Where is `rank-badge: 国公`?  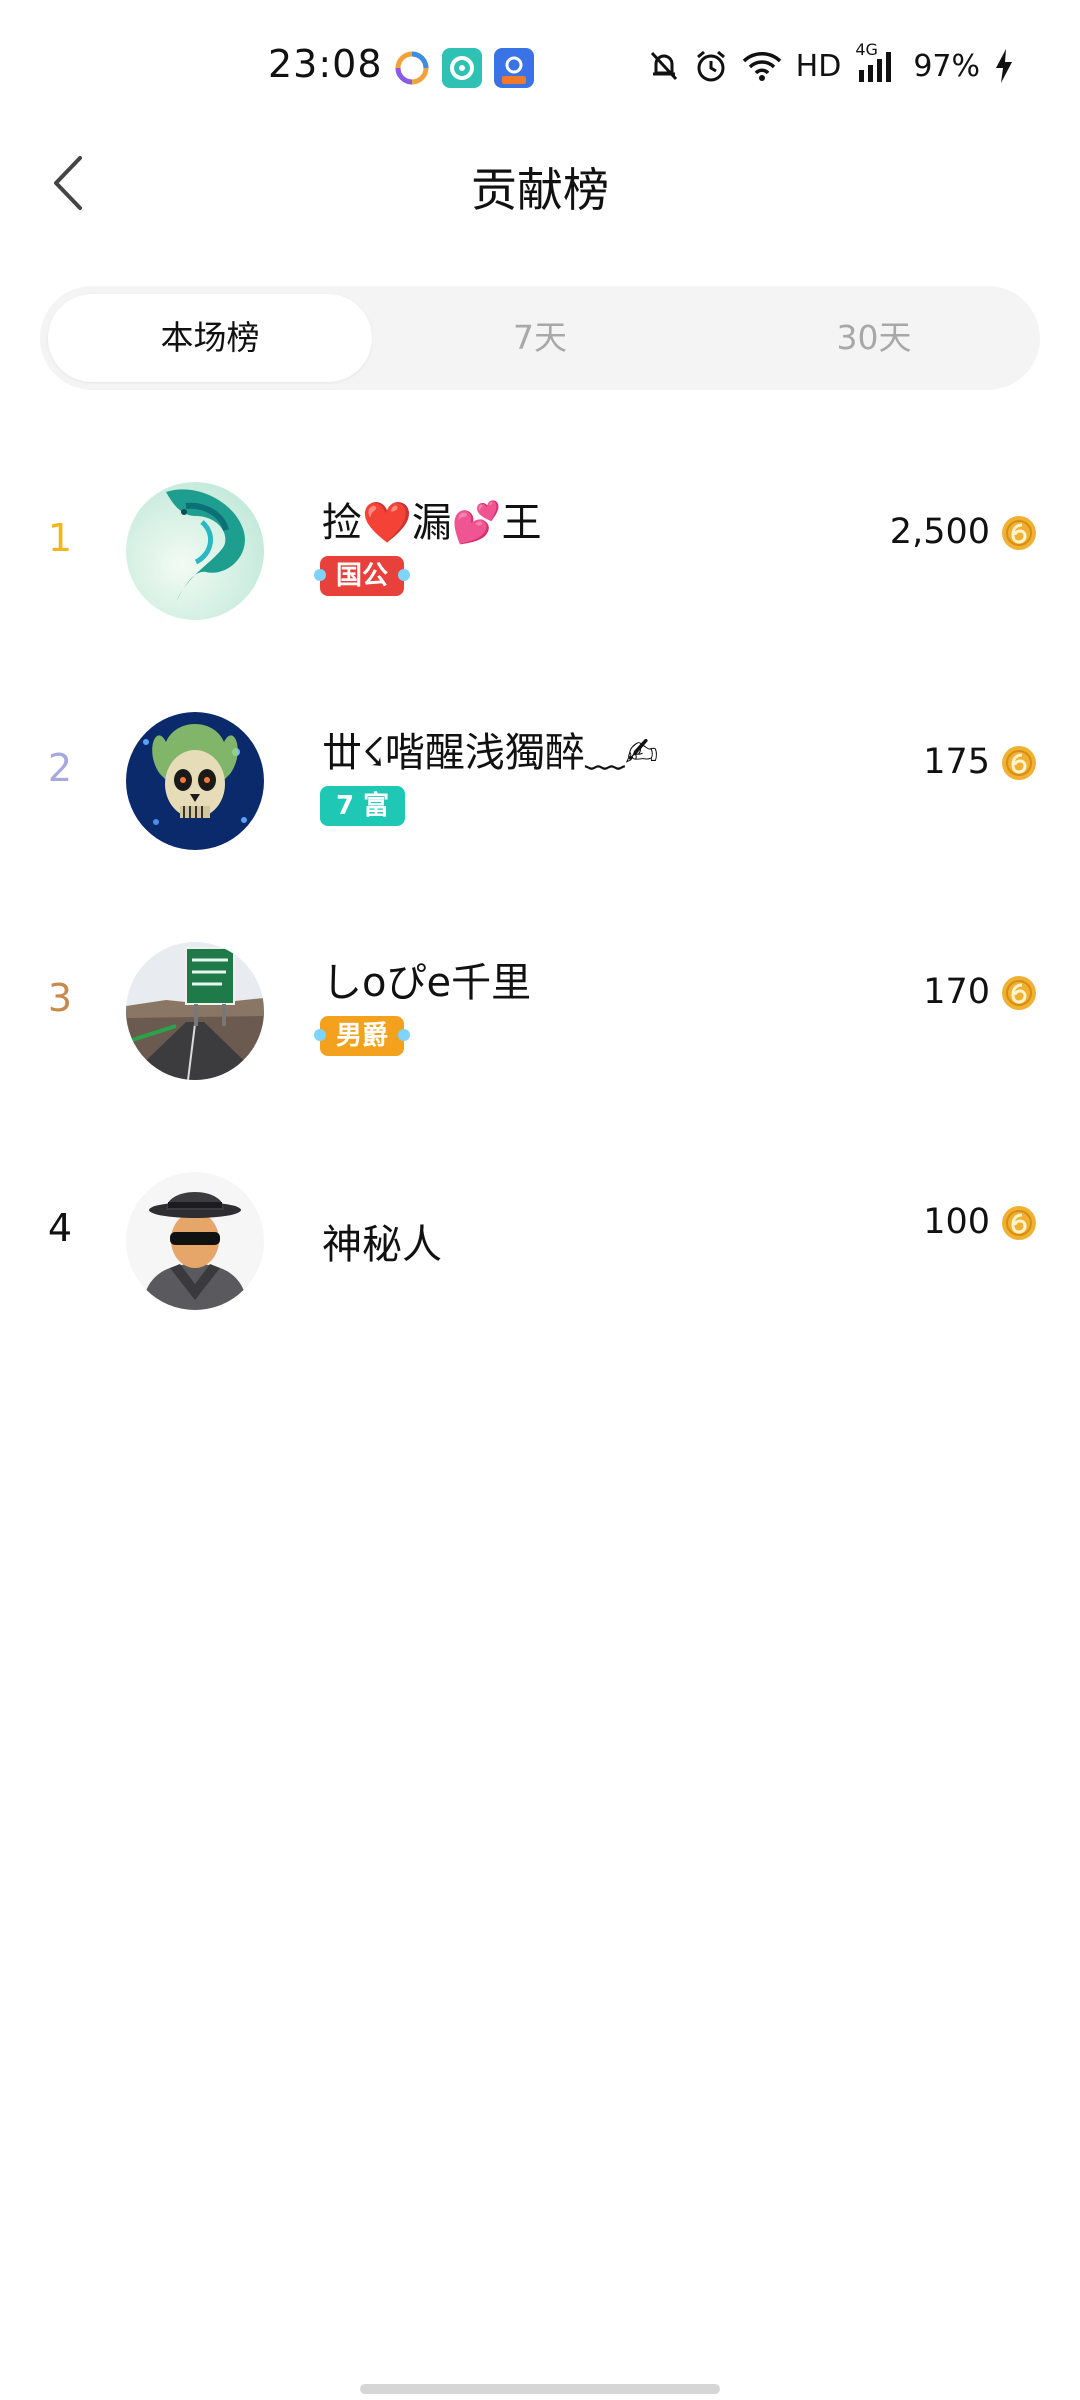
rank-badge: 国公 is located at coordinates (362, 576).